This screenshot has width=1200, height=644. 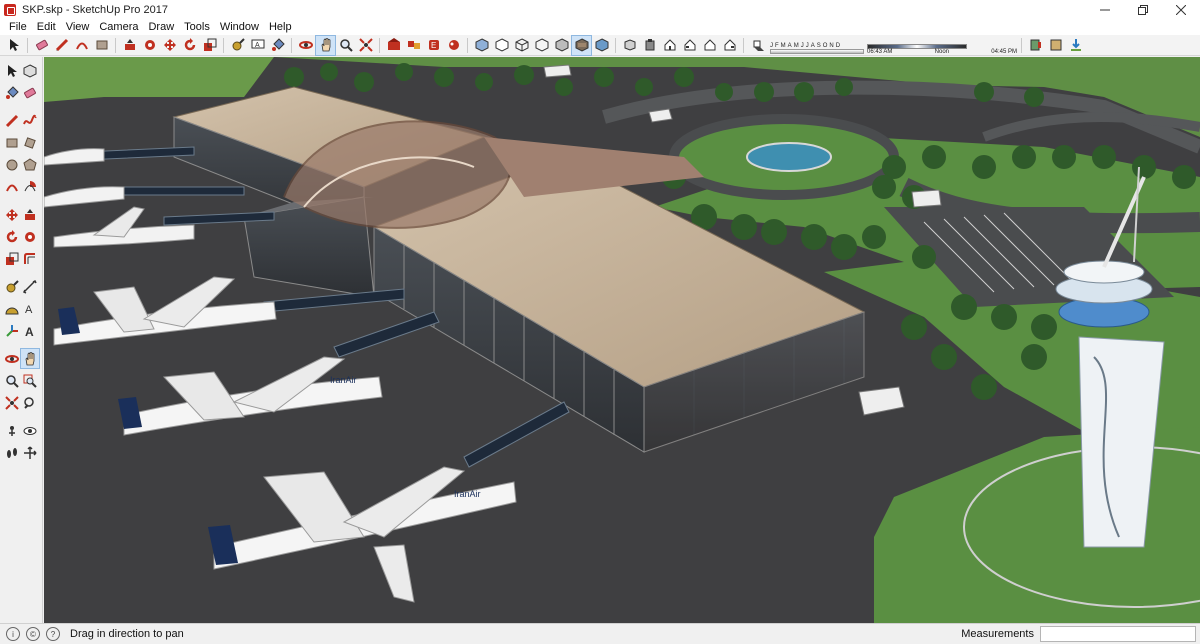 What do you see at coordinates (33, 634) in the screenshot?
I see `credits-icon: ©` at bounding box center [33, 634].